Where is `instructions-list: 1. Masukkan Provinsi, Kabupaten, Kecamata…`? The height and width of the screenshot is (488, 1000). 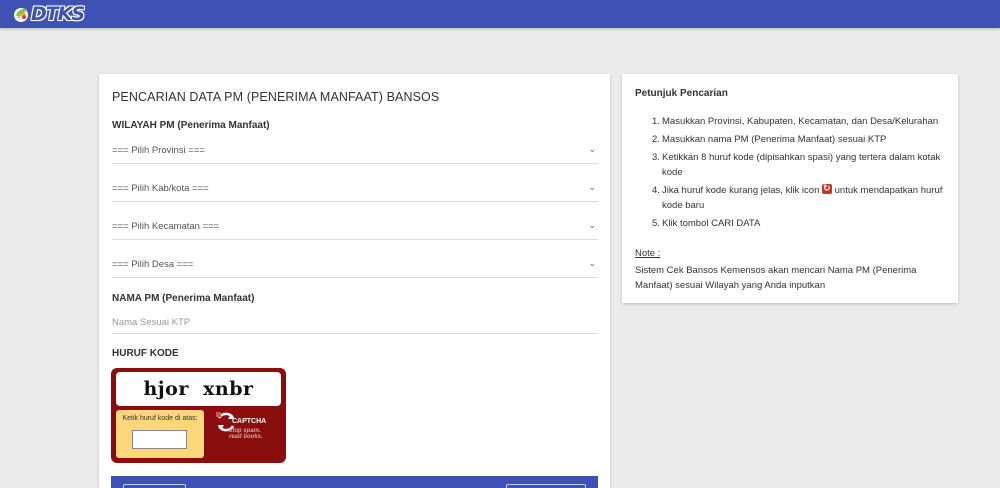
instructions-list: 1. Masukkan Provinsi, Kabupaten, Kecamata… is located at coordinates (792, 174).